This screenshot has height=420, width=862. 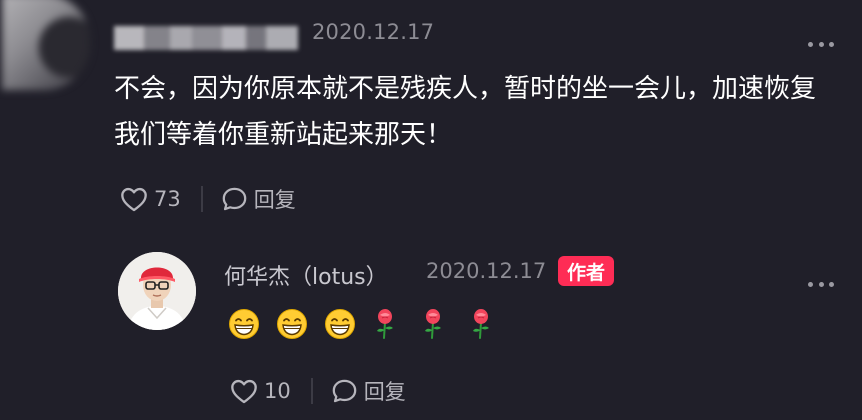 I want to click on comment-date: 2020.12.17, so click(x=373, y=32).